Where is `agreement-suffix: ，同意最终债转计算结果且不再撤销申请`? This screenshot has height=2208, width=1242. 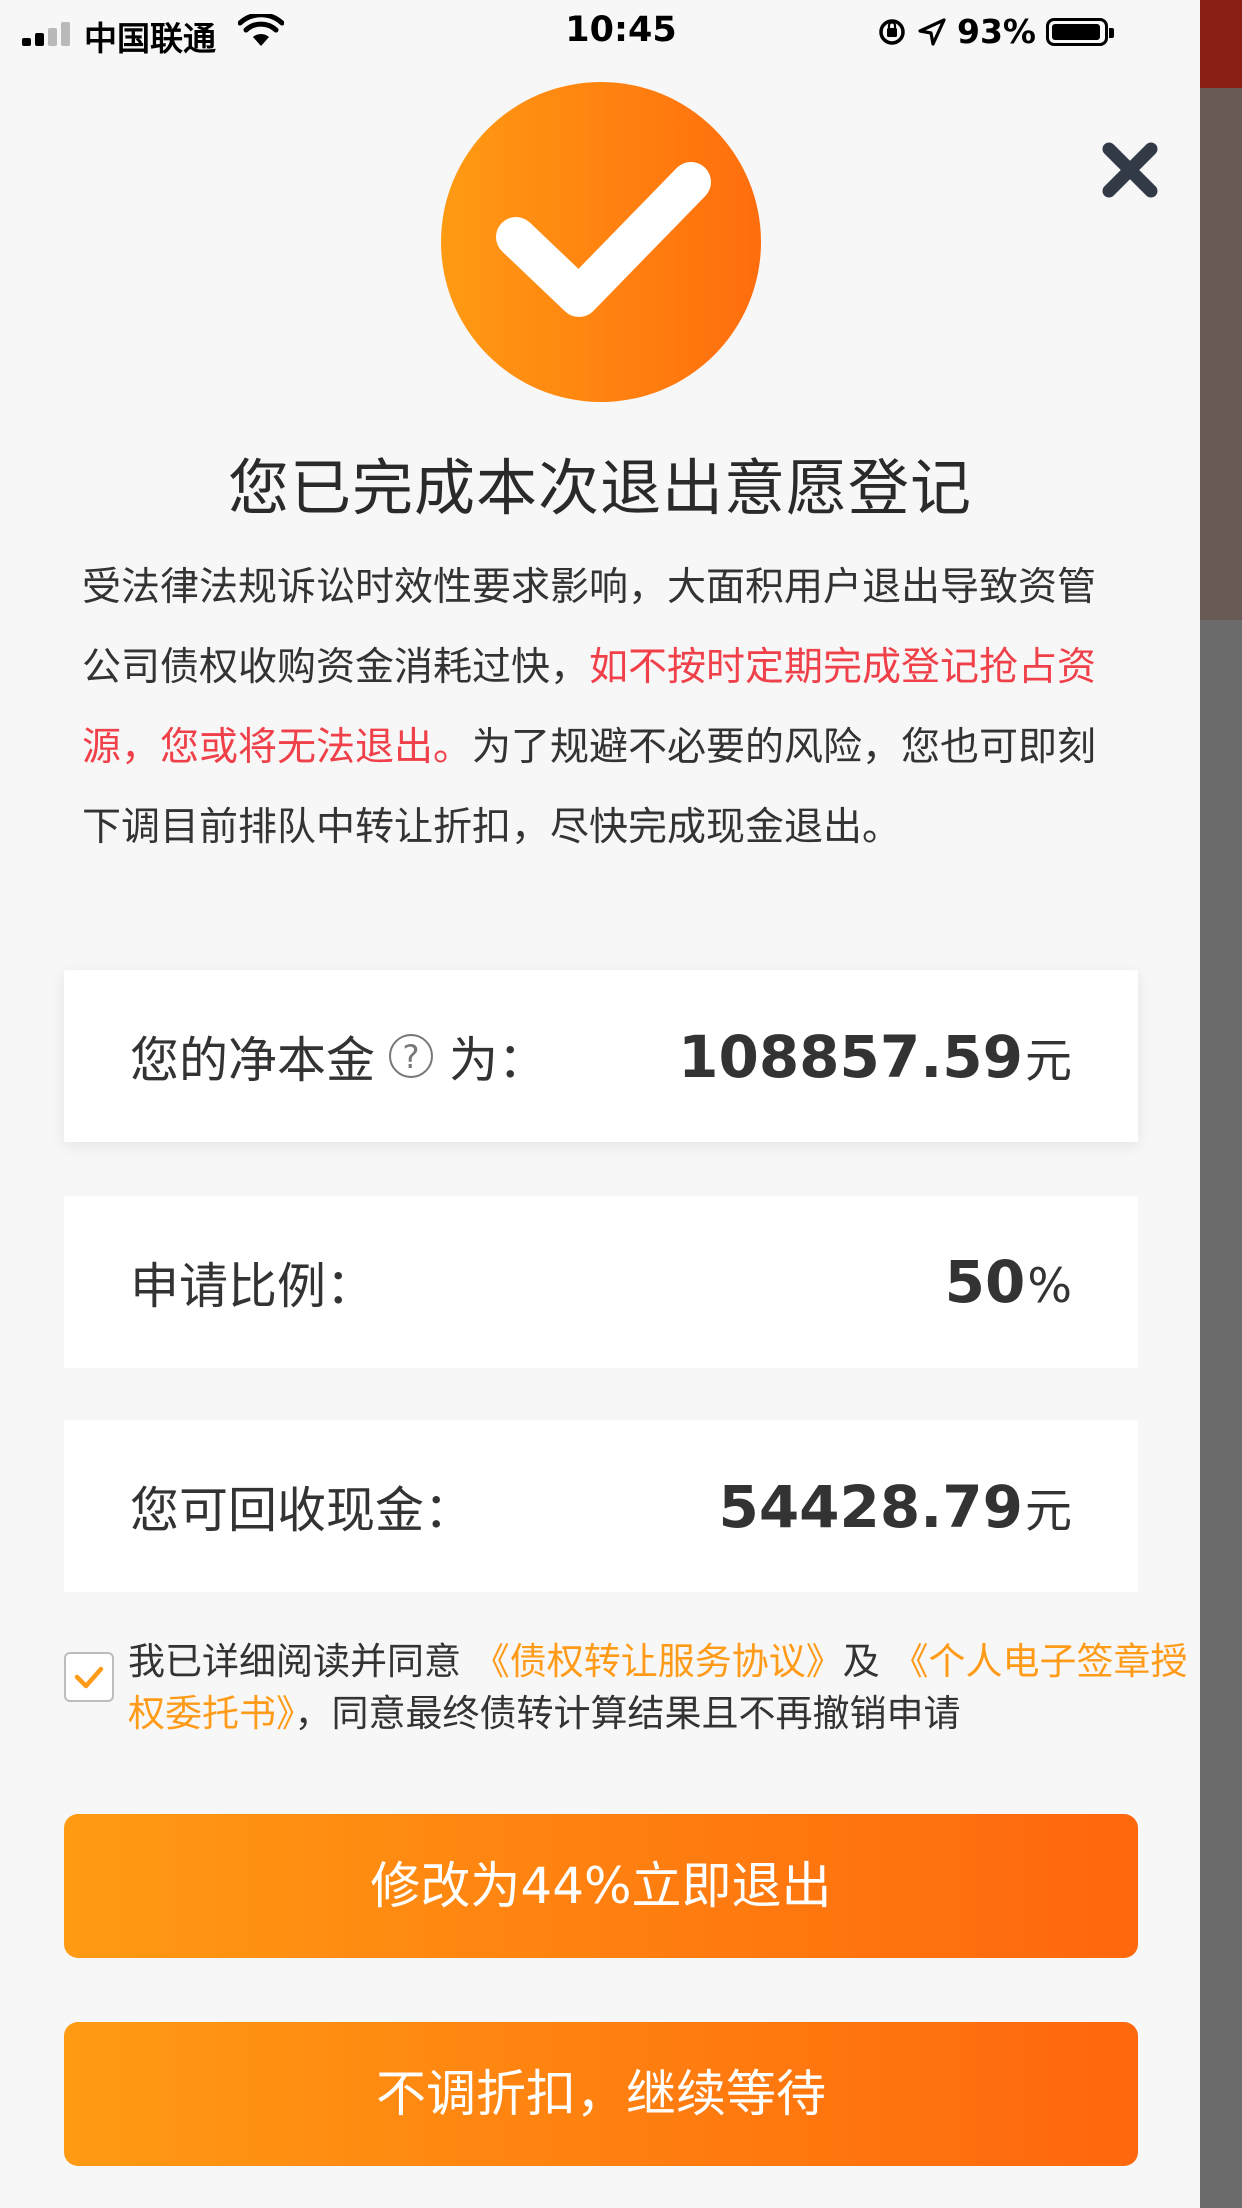
agreement-suffix: ，同意最终债转计算结果且不再撤销申请 is located at coordinates (627, 1713).